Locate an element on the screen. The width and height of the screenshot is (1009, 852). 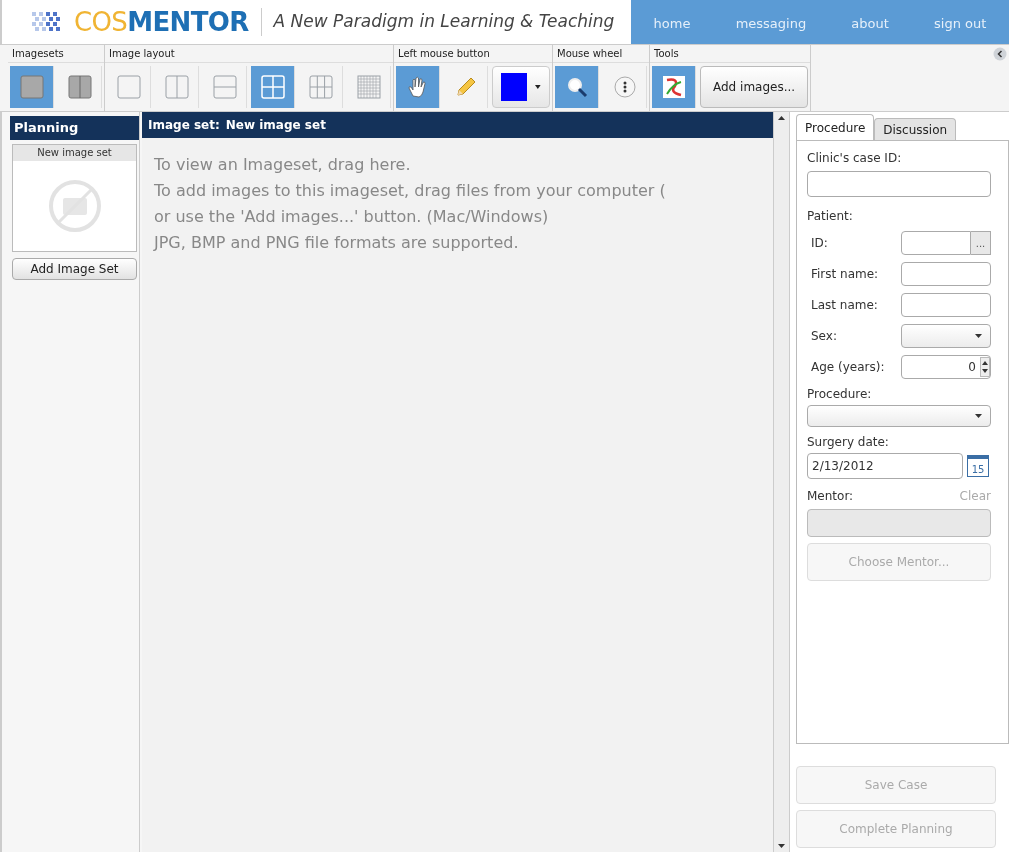
scroll-wheel-icon is located at coordinates (624, 87).